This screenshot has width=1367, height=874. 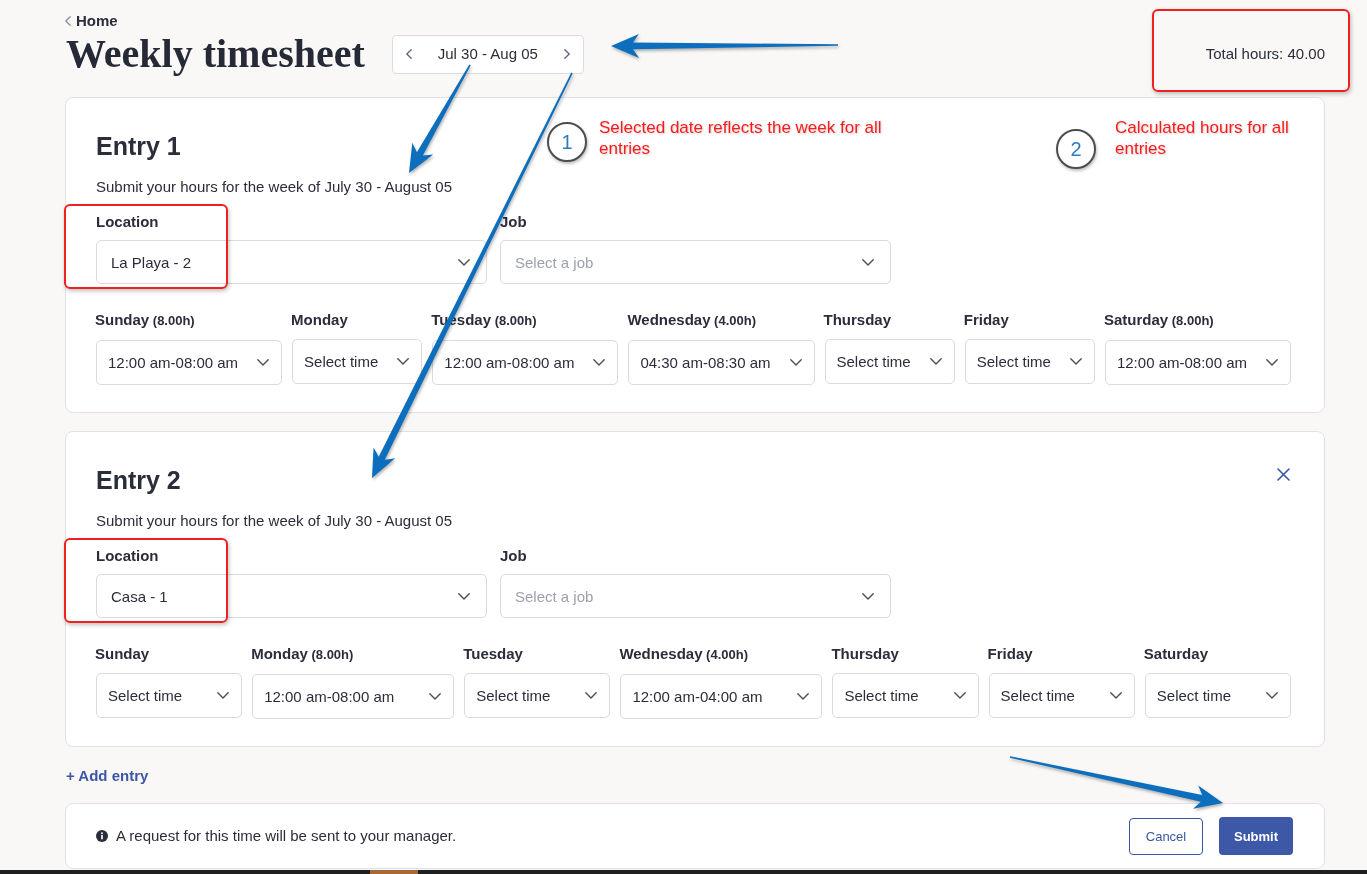 What do you see at coordinates (721, 696) in the screenshot?
I see `time-select: 12:00 am-04:00 am` at bounding box center [721, 696].